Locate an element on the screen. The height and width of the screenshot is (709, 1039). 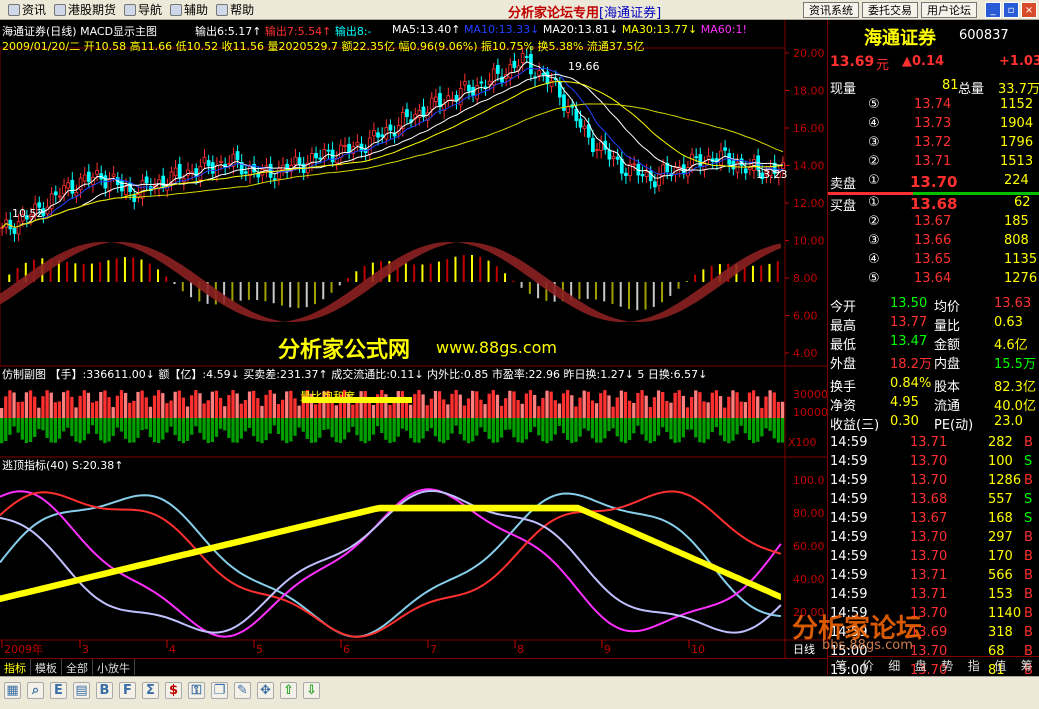
quote-tab-1: 价 is located at coordinates (868, 665).